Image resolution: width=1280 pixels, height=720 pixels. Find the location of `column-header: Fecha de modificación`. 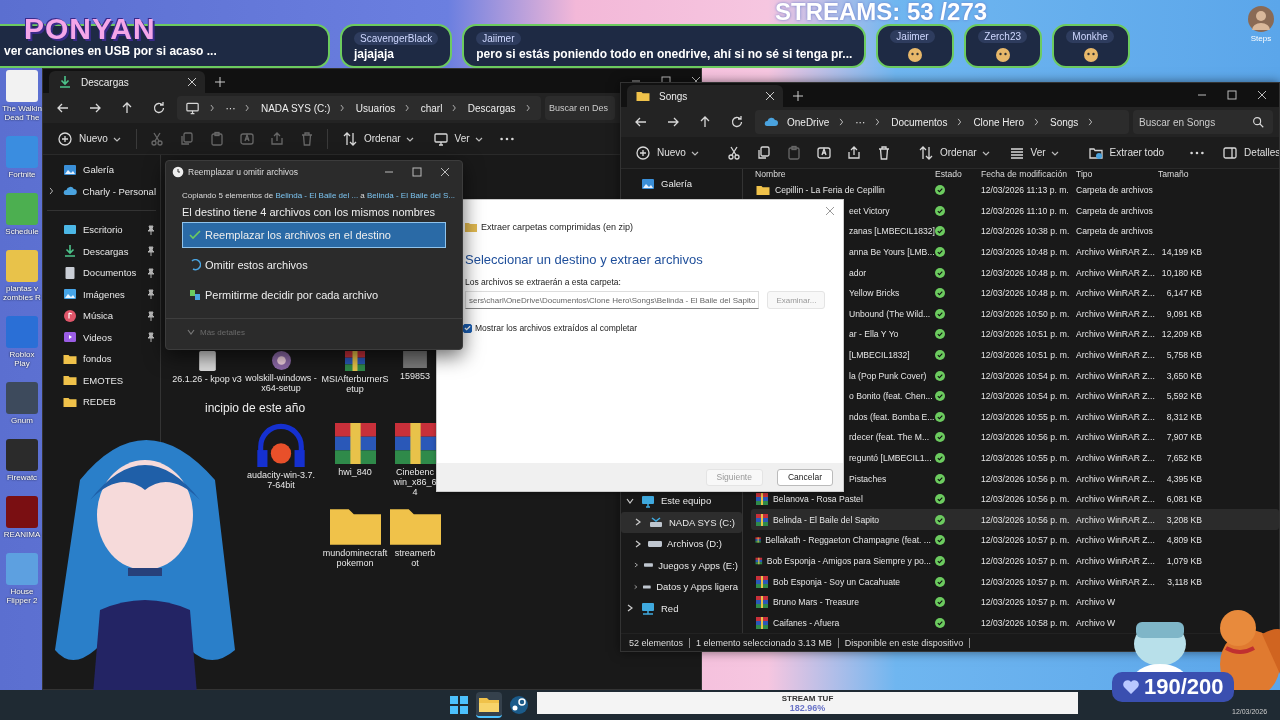

column-header: Fecha de modificación is located at coordinates (1024, 174).